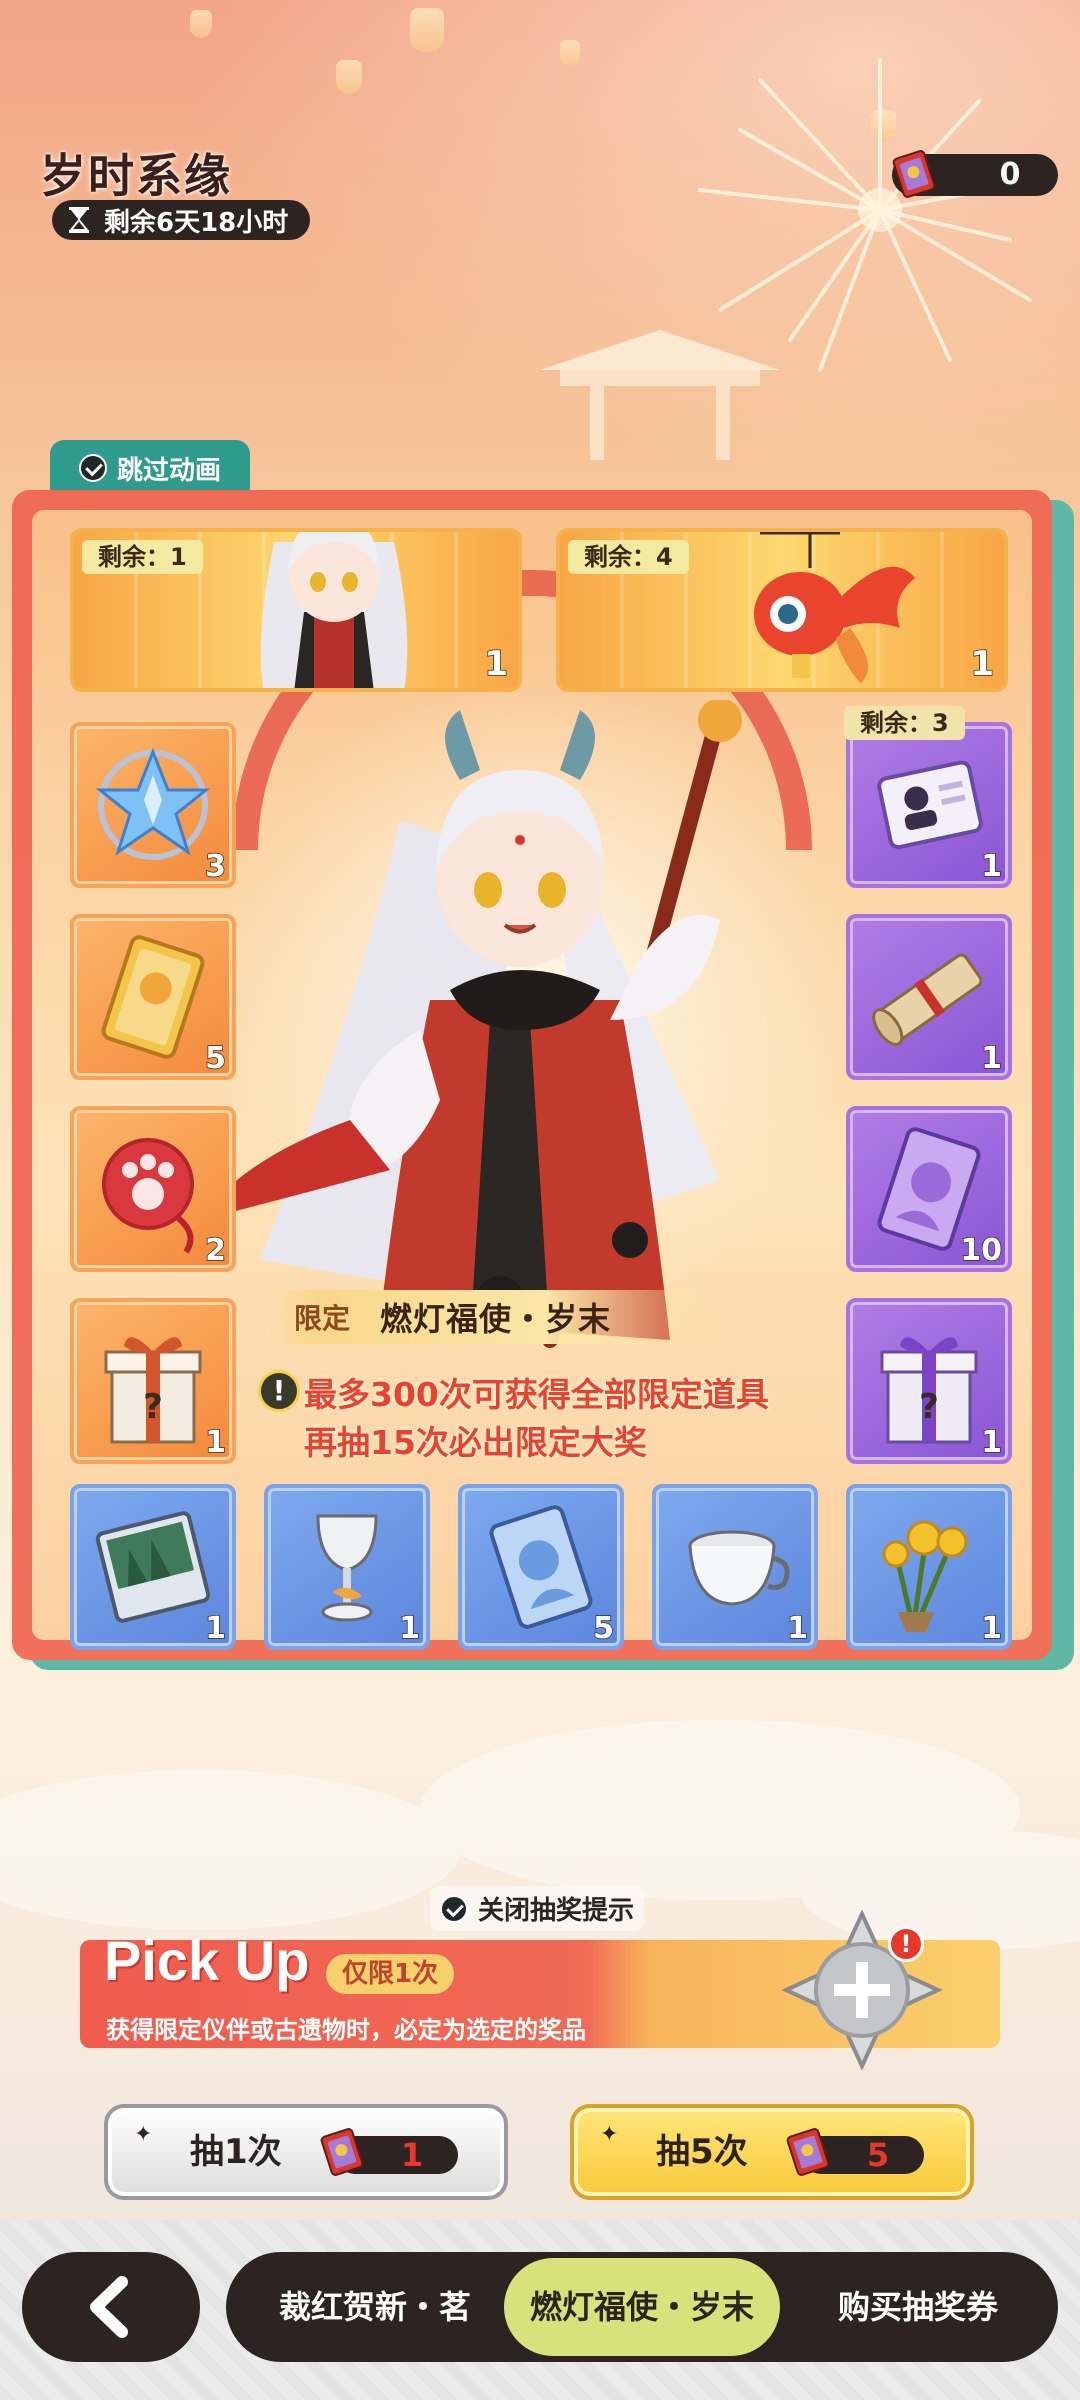 The height and width of the screenshot is (2400, 1080). What do you see at coordinates (153, 1567) in the screenshot?
I see `prize-tile-forest-book: 1` at bounding box center [153, 1567].